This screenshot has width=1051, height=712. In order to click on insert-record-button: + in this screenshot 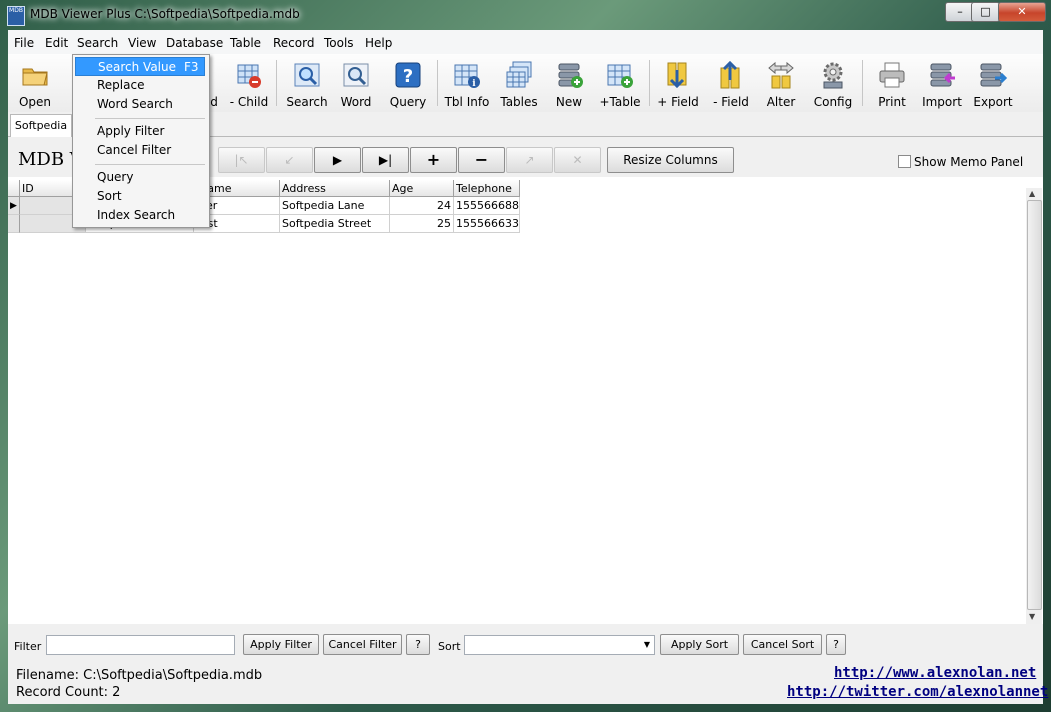, I will do `click(433, 160)`.